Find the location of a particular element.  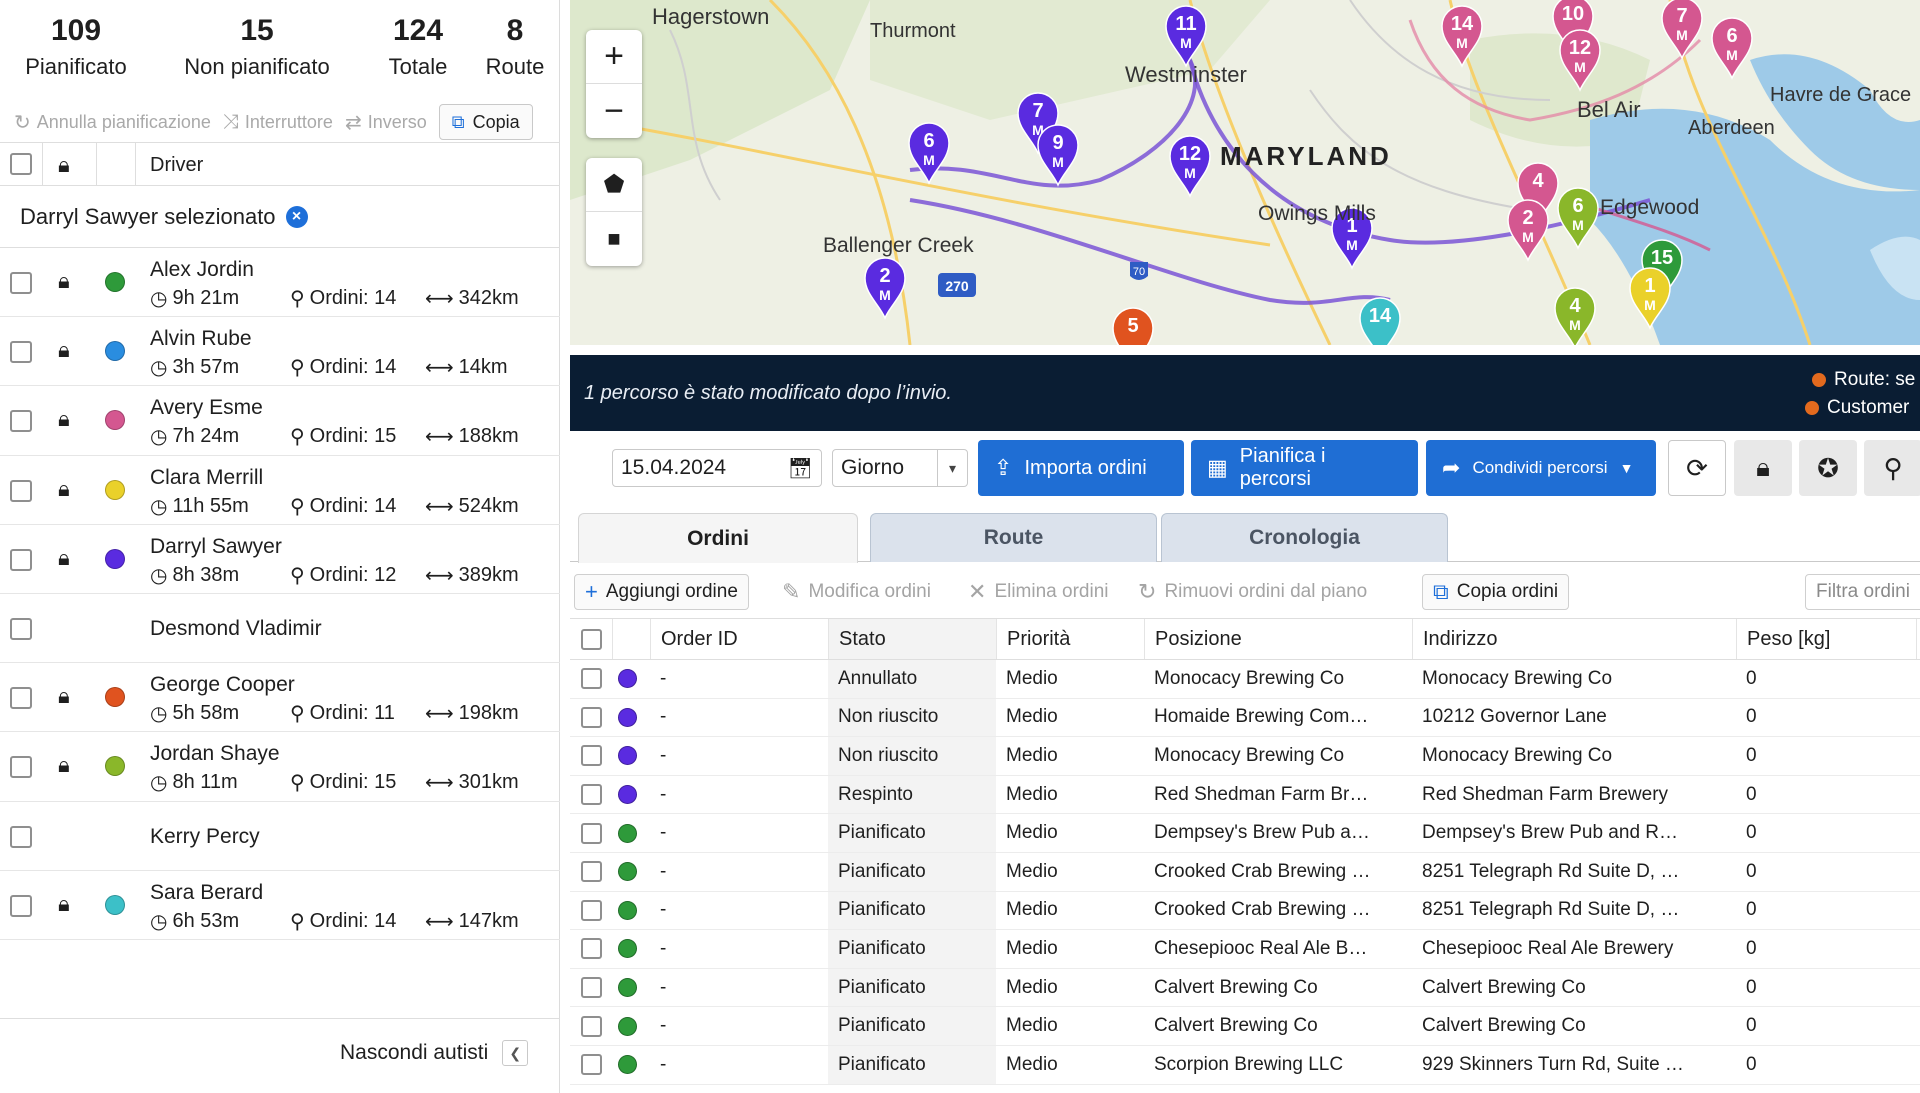

driver-row: 🔒︎ Sara Berard ◷ 6h 53m ⚲ Ordini: 14 ⟷ 147km is located at coordinates (280, 905).